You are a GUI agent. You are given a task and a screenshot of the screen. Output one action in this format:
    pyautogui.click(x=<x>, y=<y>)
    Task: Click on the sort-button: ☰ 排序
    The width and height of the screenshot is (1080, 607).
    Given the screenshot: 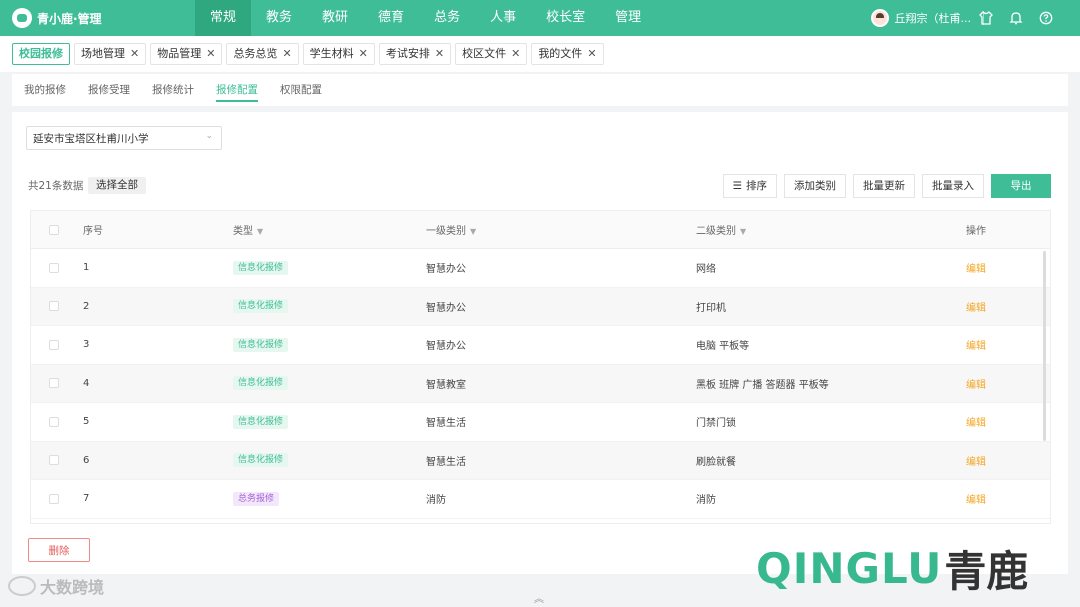 What is the action you would take?
    pyautogui.click(x=749, y=186)
    